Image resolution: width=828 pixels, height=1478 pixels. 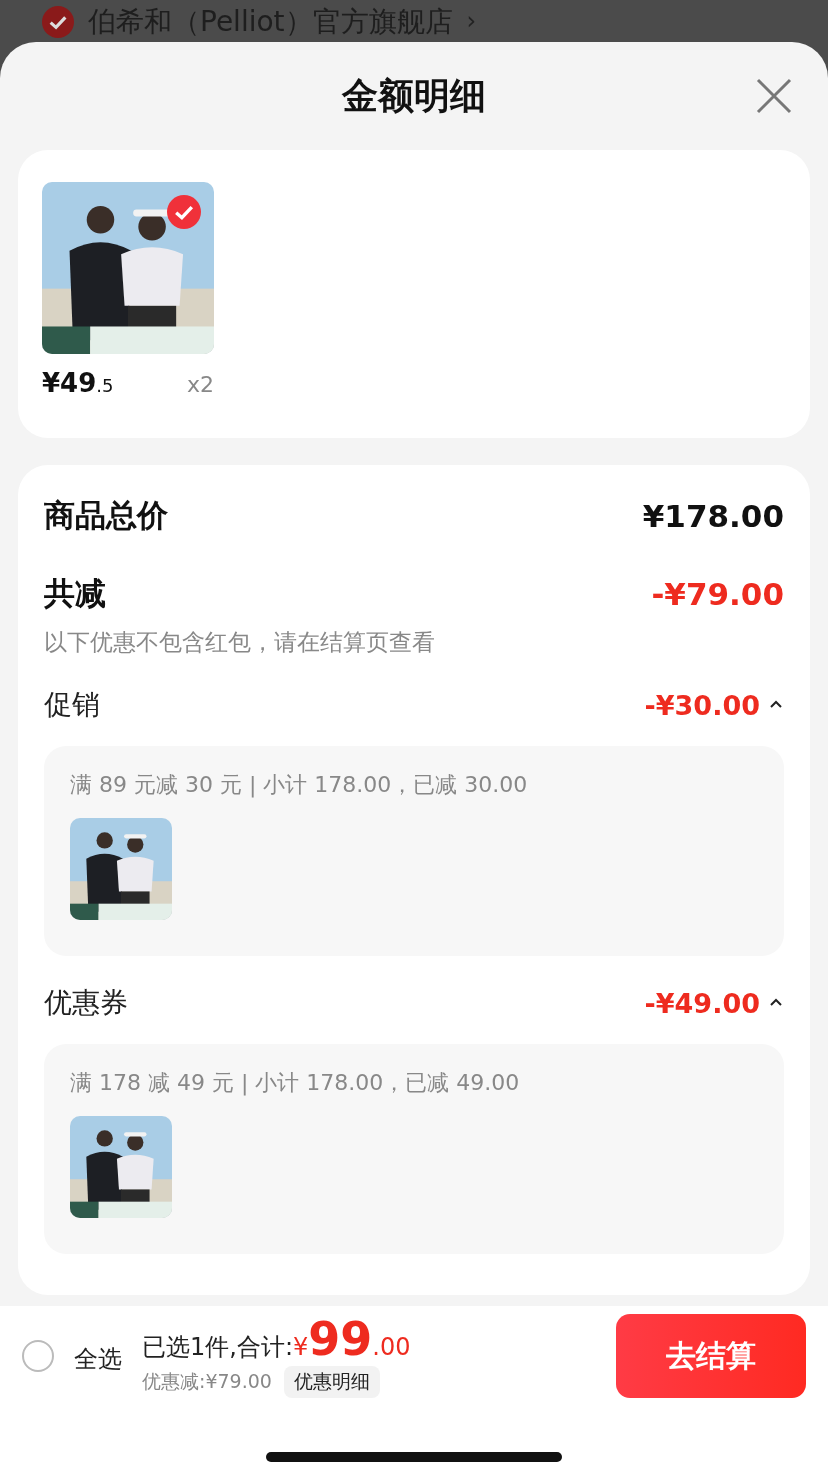 I want to click on total-value: ¥178.00, so click(x=713, y=516).